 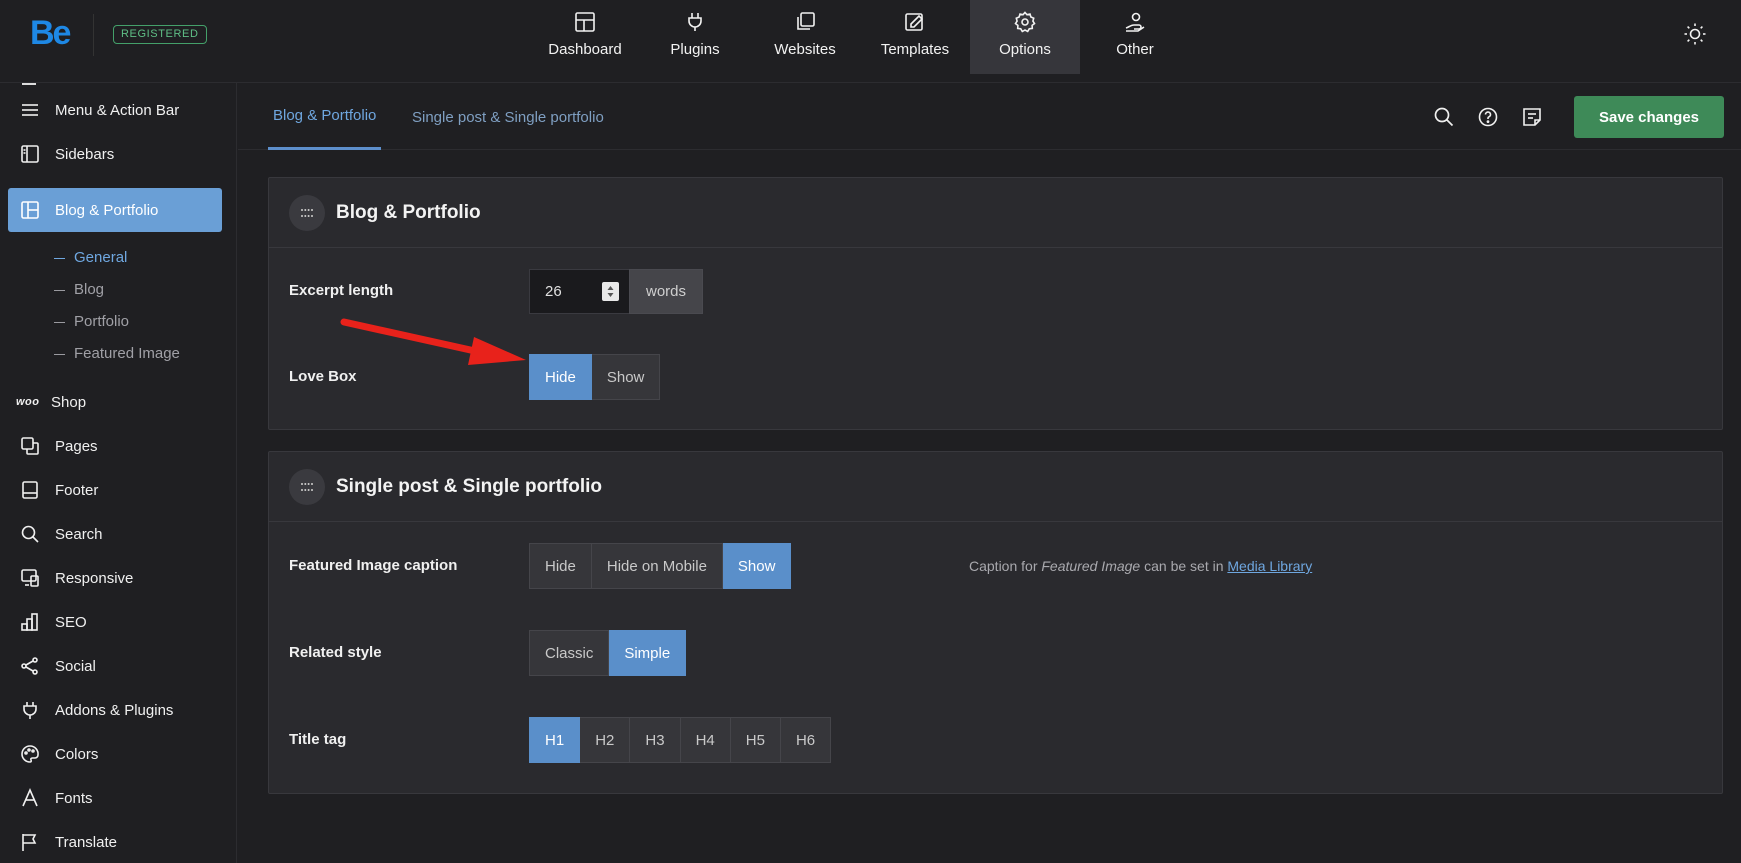 What do you see at coordinates (117, 110) in the screenshot?
I see `sidebar-item-label: Menu & Action Bar` at bounding box center [117, 110].